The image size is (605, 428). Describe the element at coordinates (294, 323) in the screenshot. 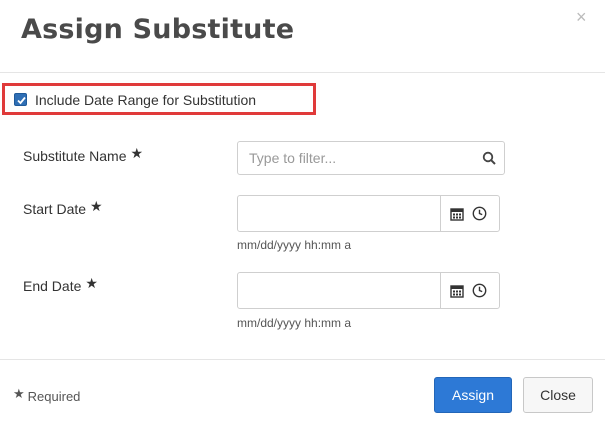

I see `end-date-format-hint: mm/dd/yyyy hh:mm a` at that location.